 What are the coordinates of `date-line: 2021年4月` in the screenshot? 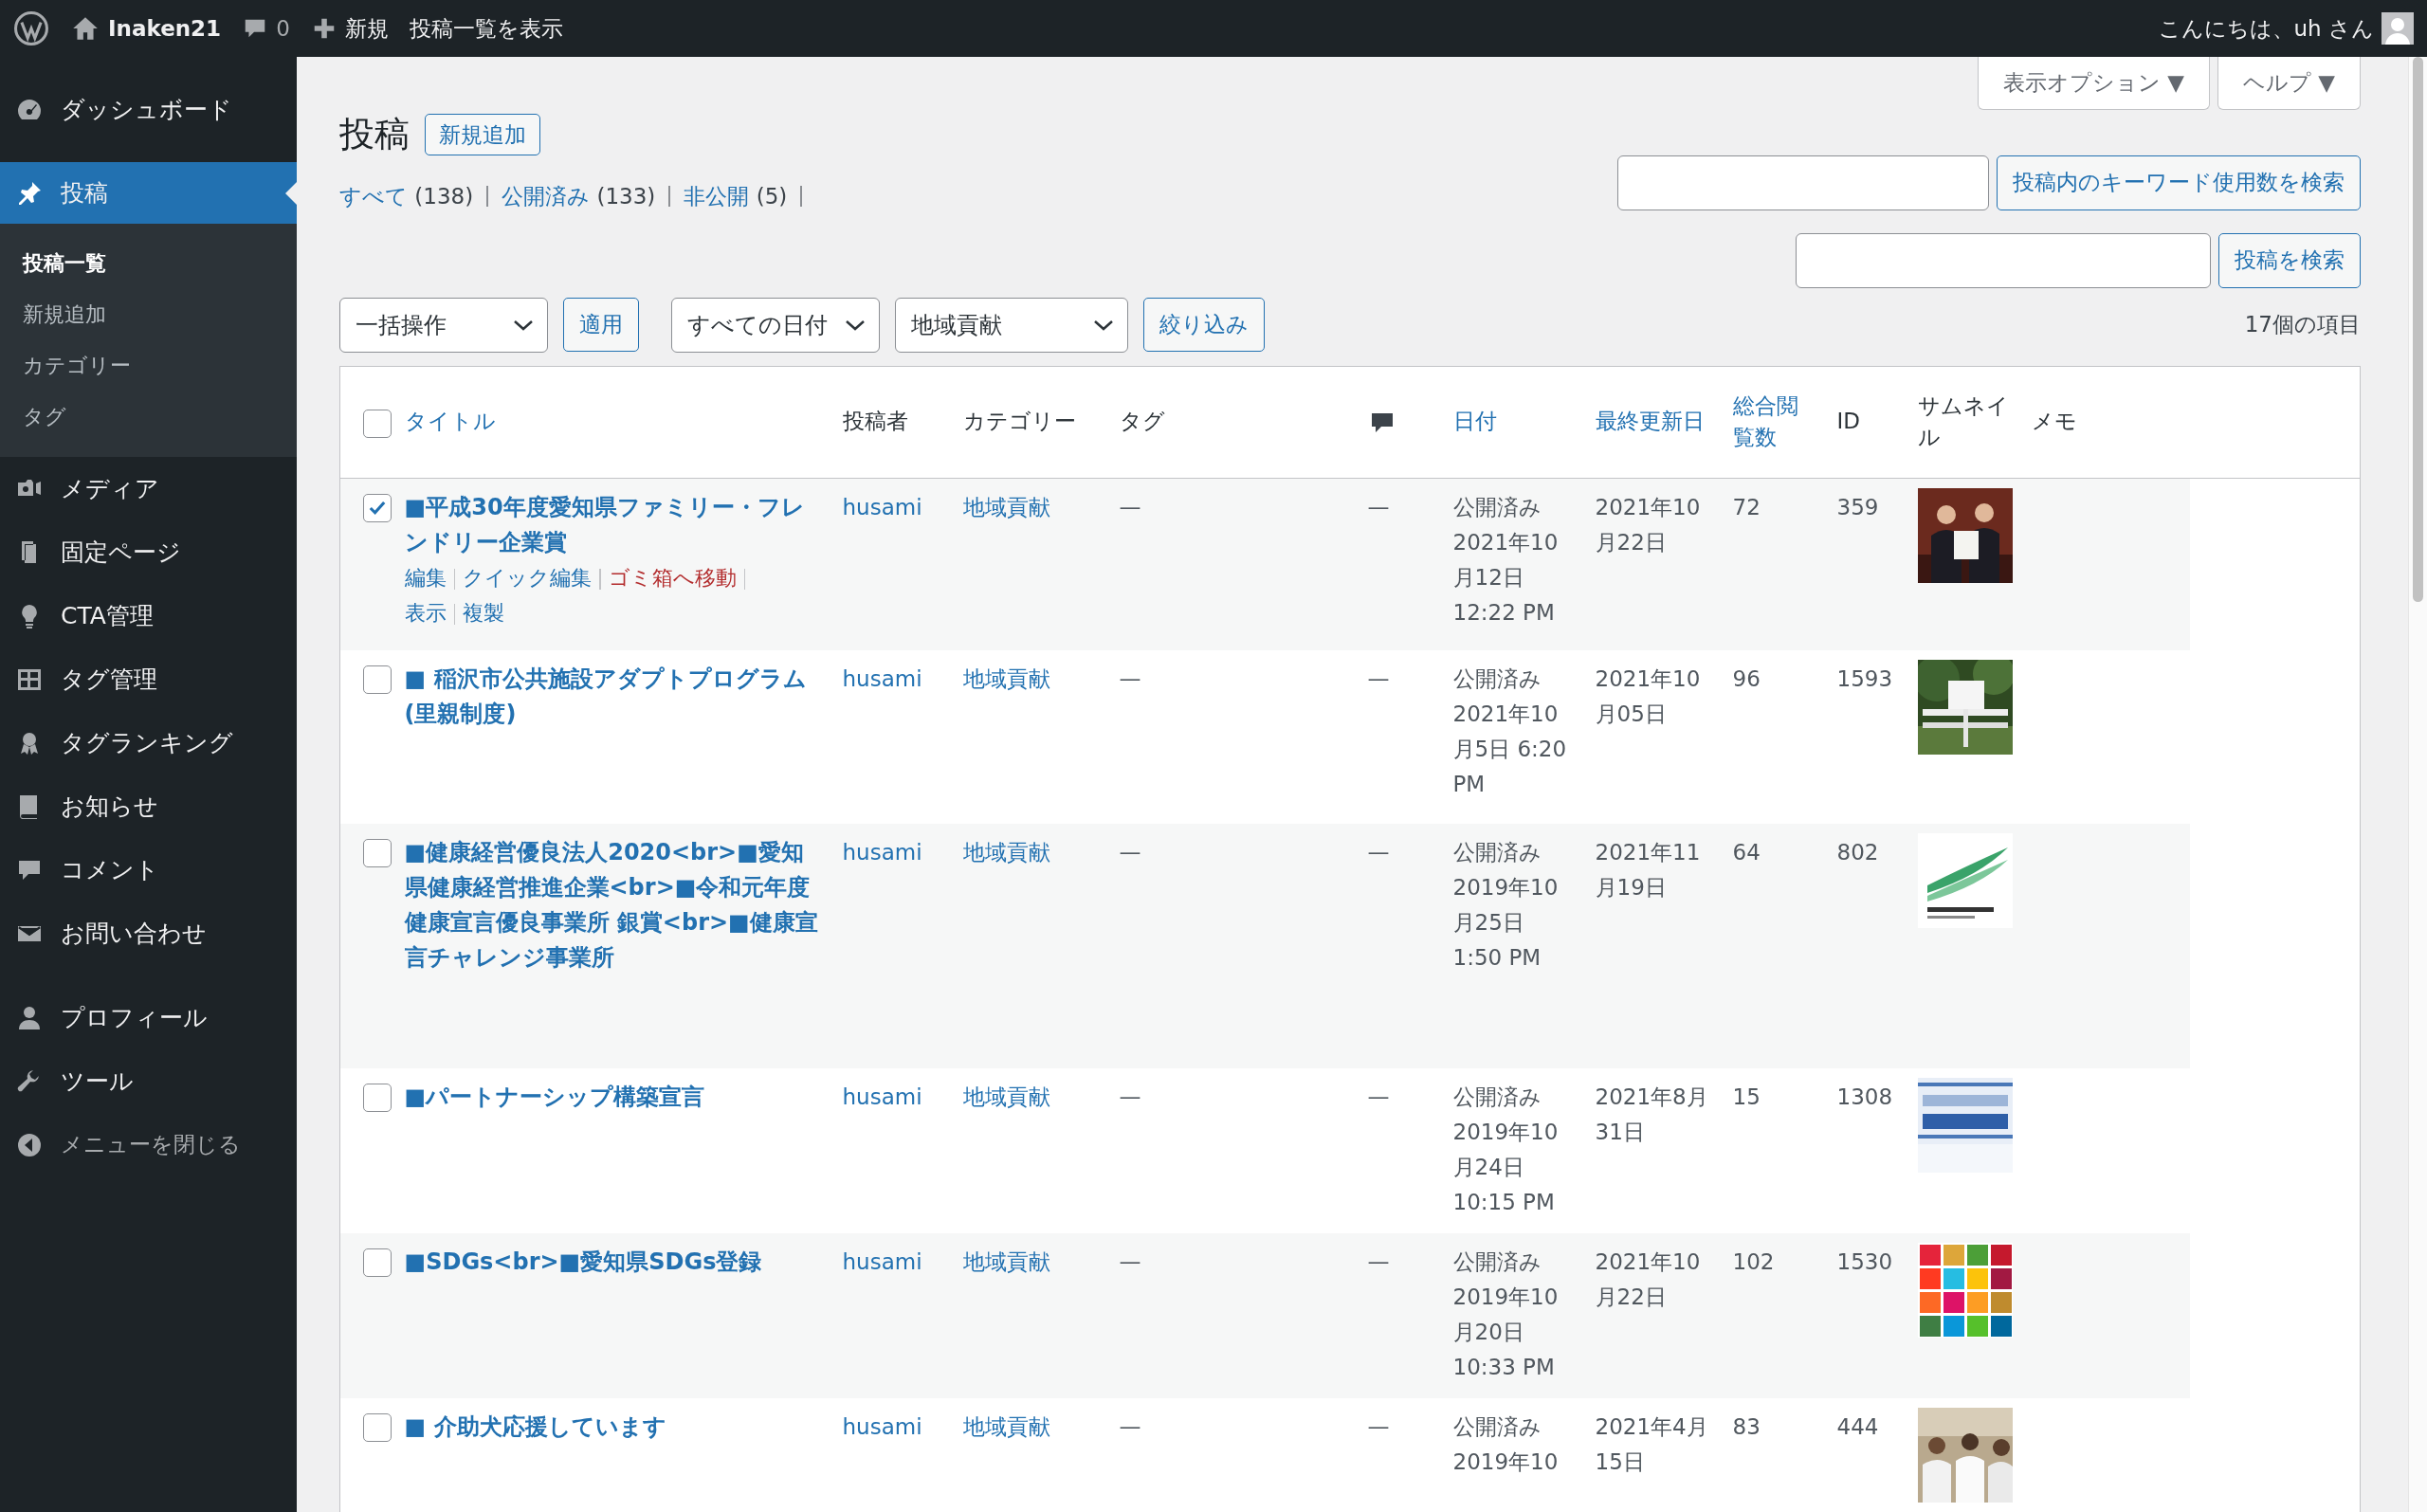 It's located at (1652, 1427).